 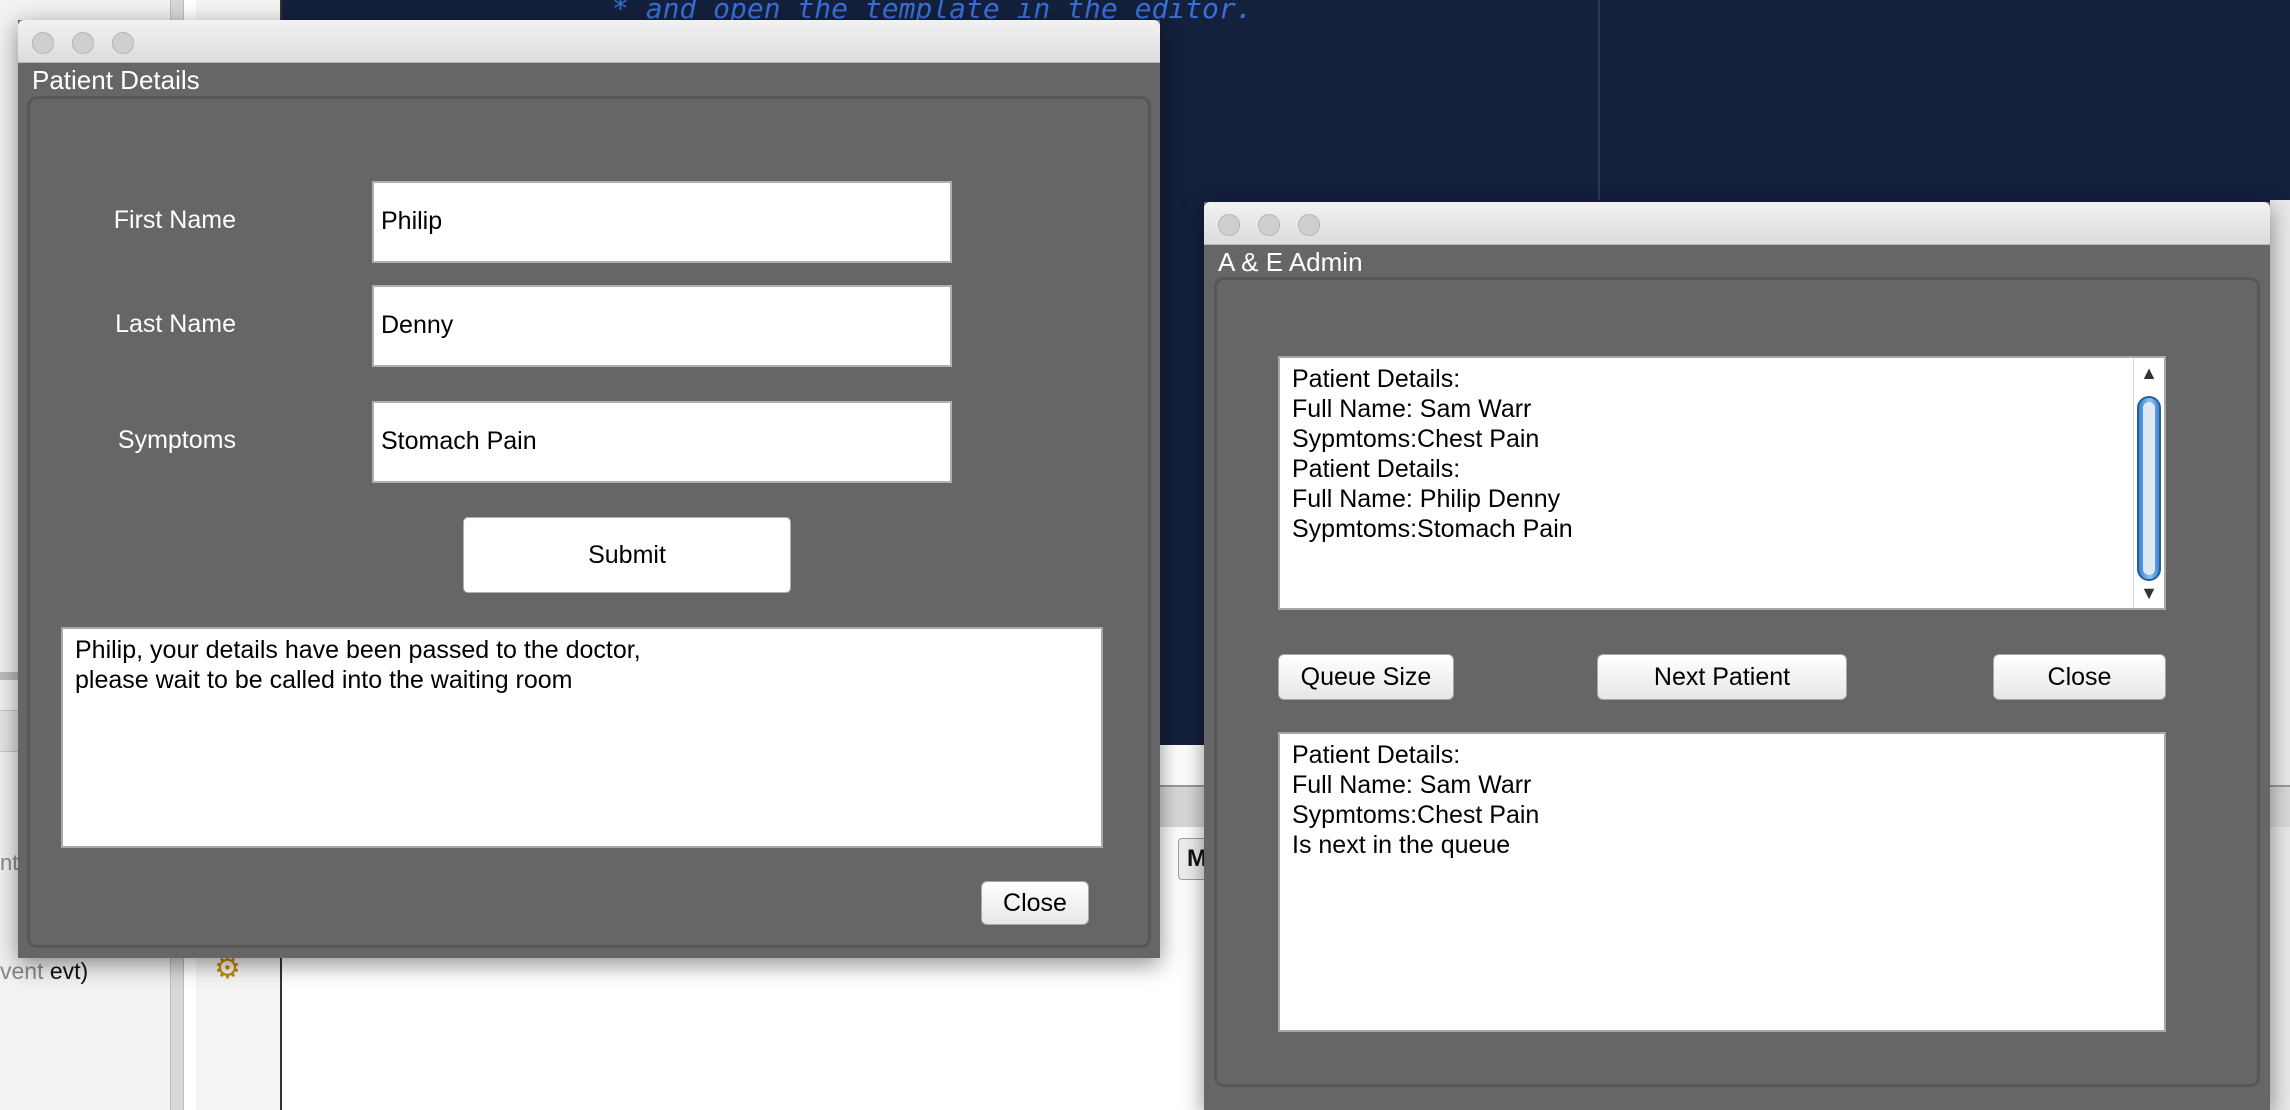 I want to click on next-patient-button: Next Patient, so click(x=1722, y=677).